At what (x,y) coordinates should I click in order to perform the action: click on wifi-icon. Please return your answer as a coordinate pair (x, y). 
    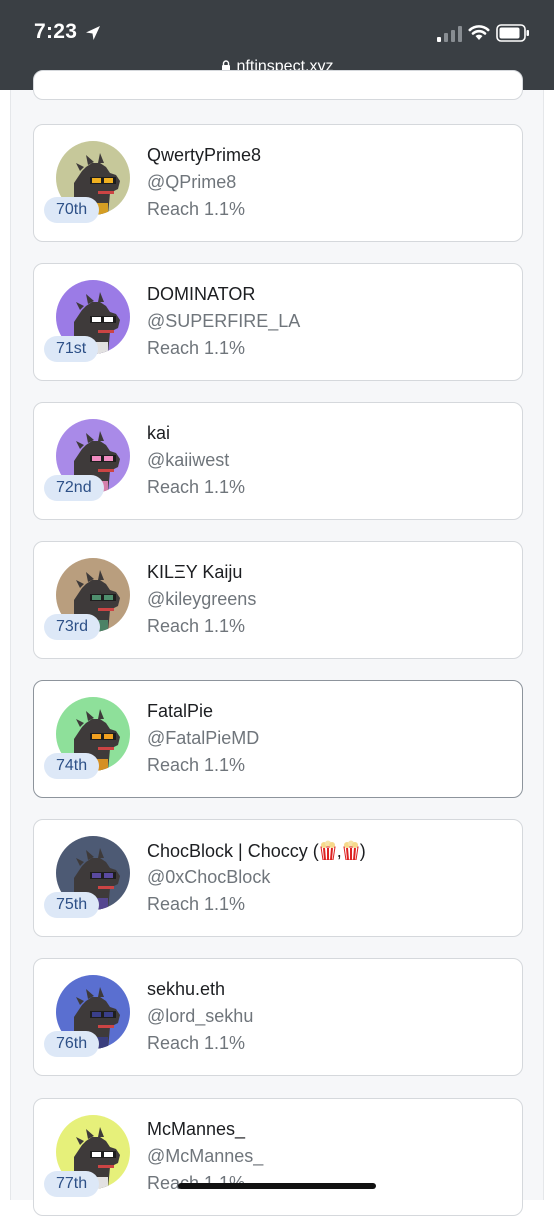
    Looking at the image, I should click on (479, 32).